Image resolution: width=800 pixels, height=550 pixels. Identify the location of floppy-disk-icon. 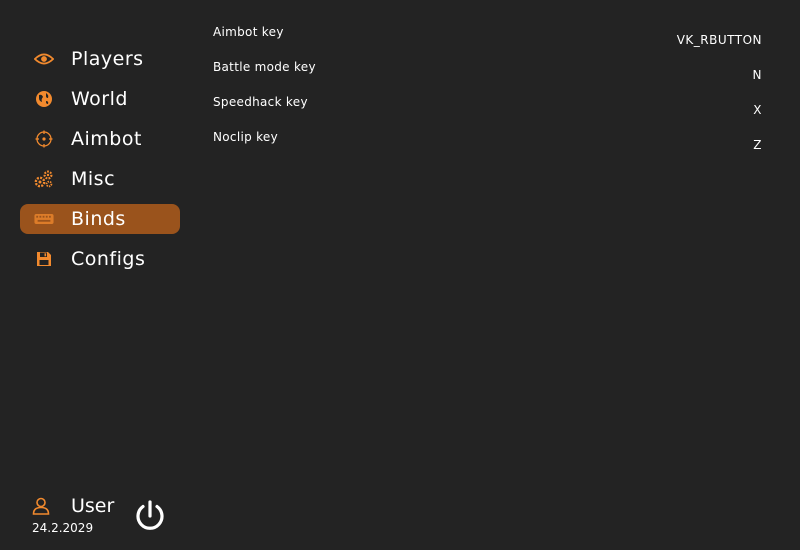
(44, 259).